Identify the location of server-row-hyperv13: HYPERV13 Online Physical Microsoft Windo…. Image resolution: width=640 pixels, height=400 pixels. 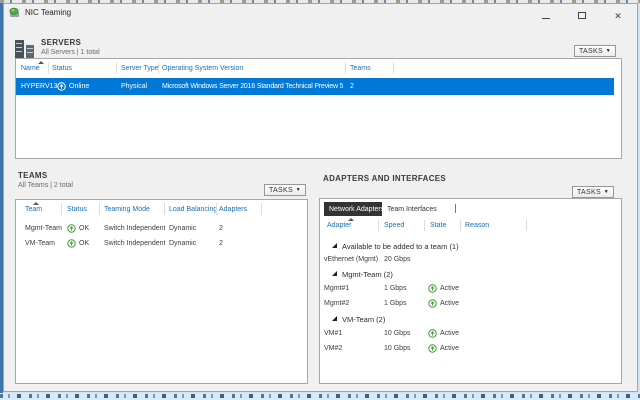
(315, 86).